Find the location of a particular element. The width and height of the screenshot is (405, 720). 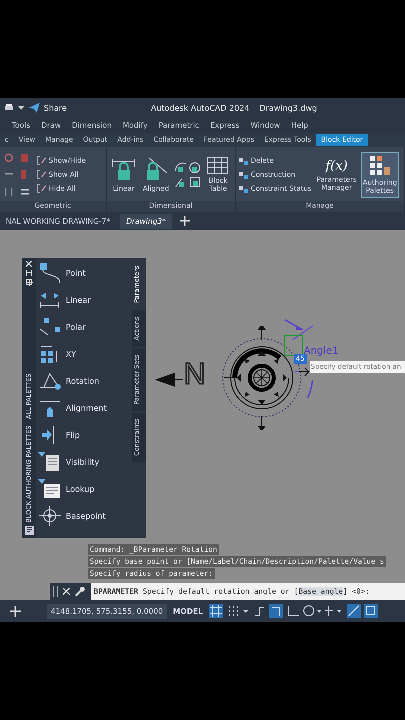

autohide-icon is located at coordinates (29, 273).